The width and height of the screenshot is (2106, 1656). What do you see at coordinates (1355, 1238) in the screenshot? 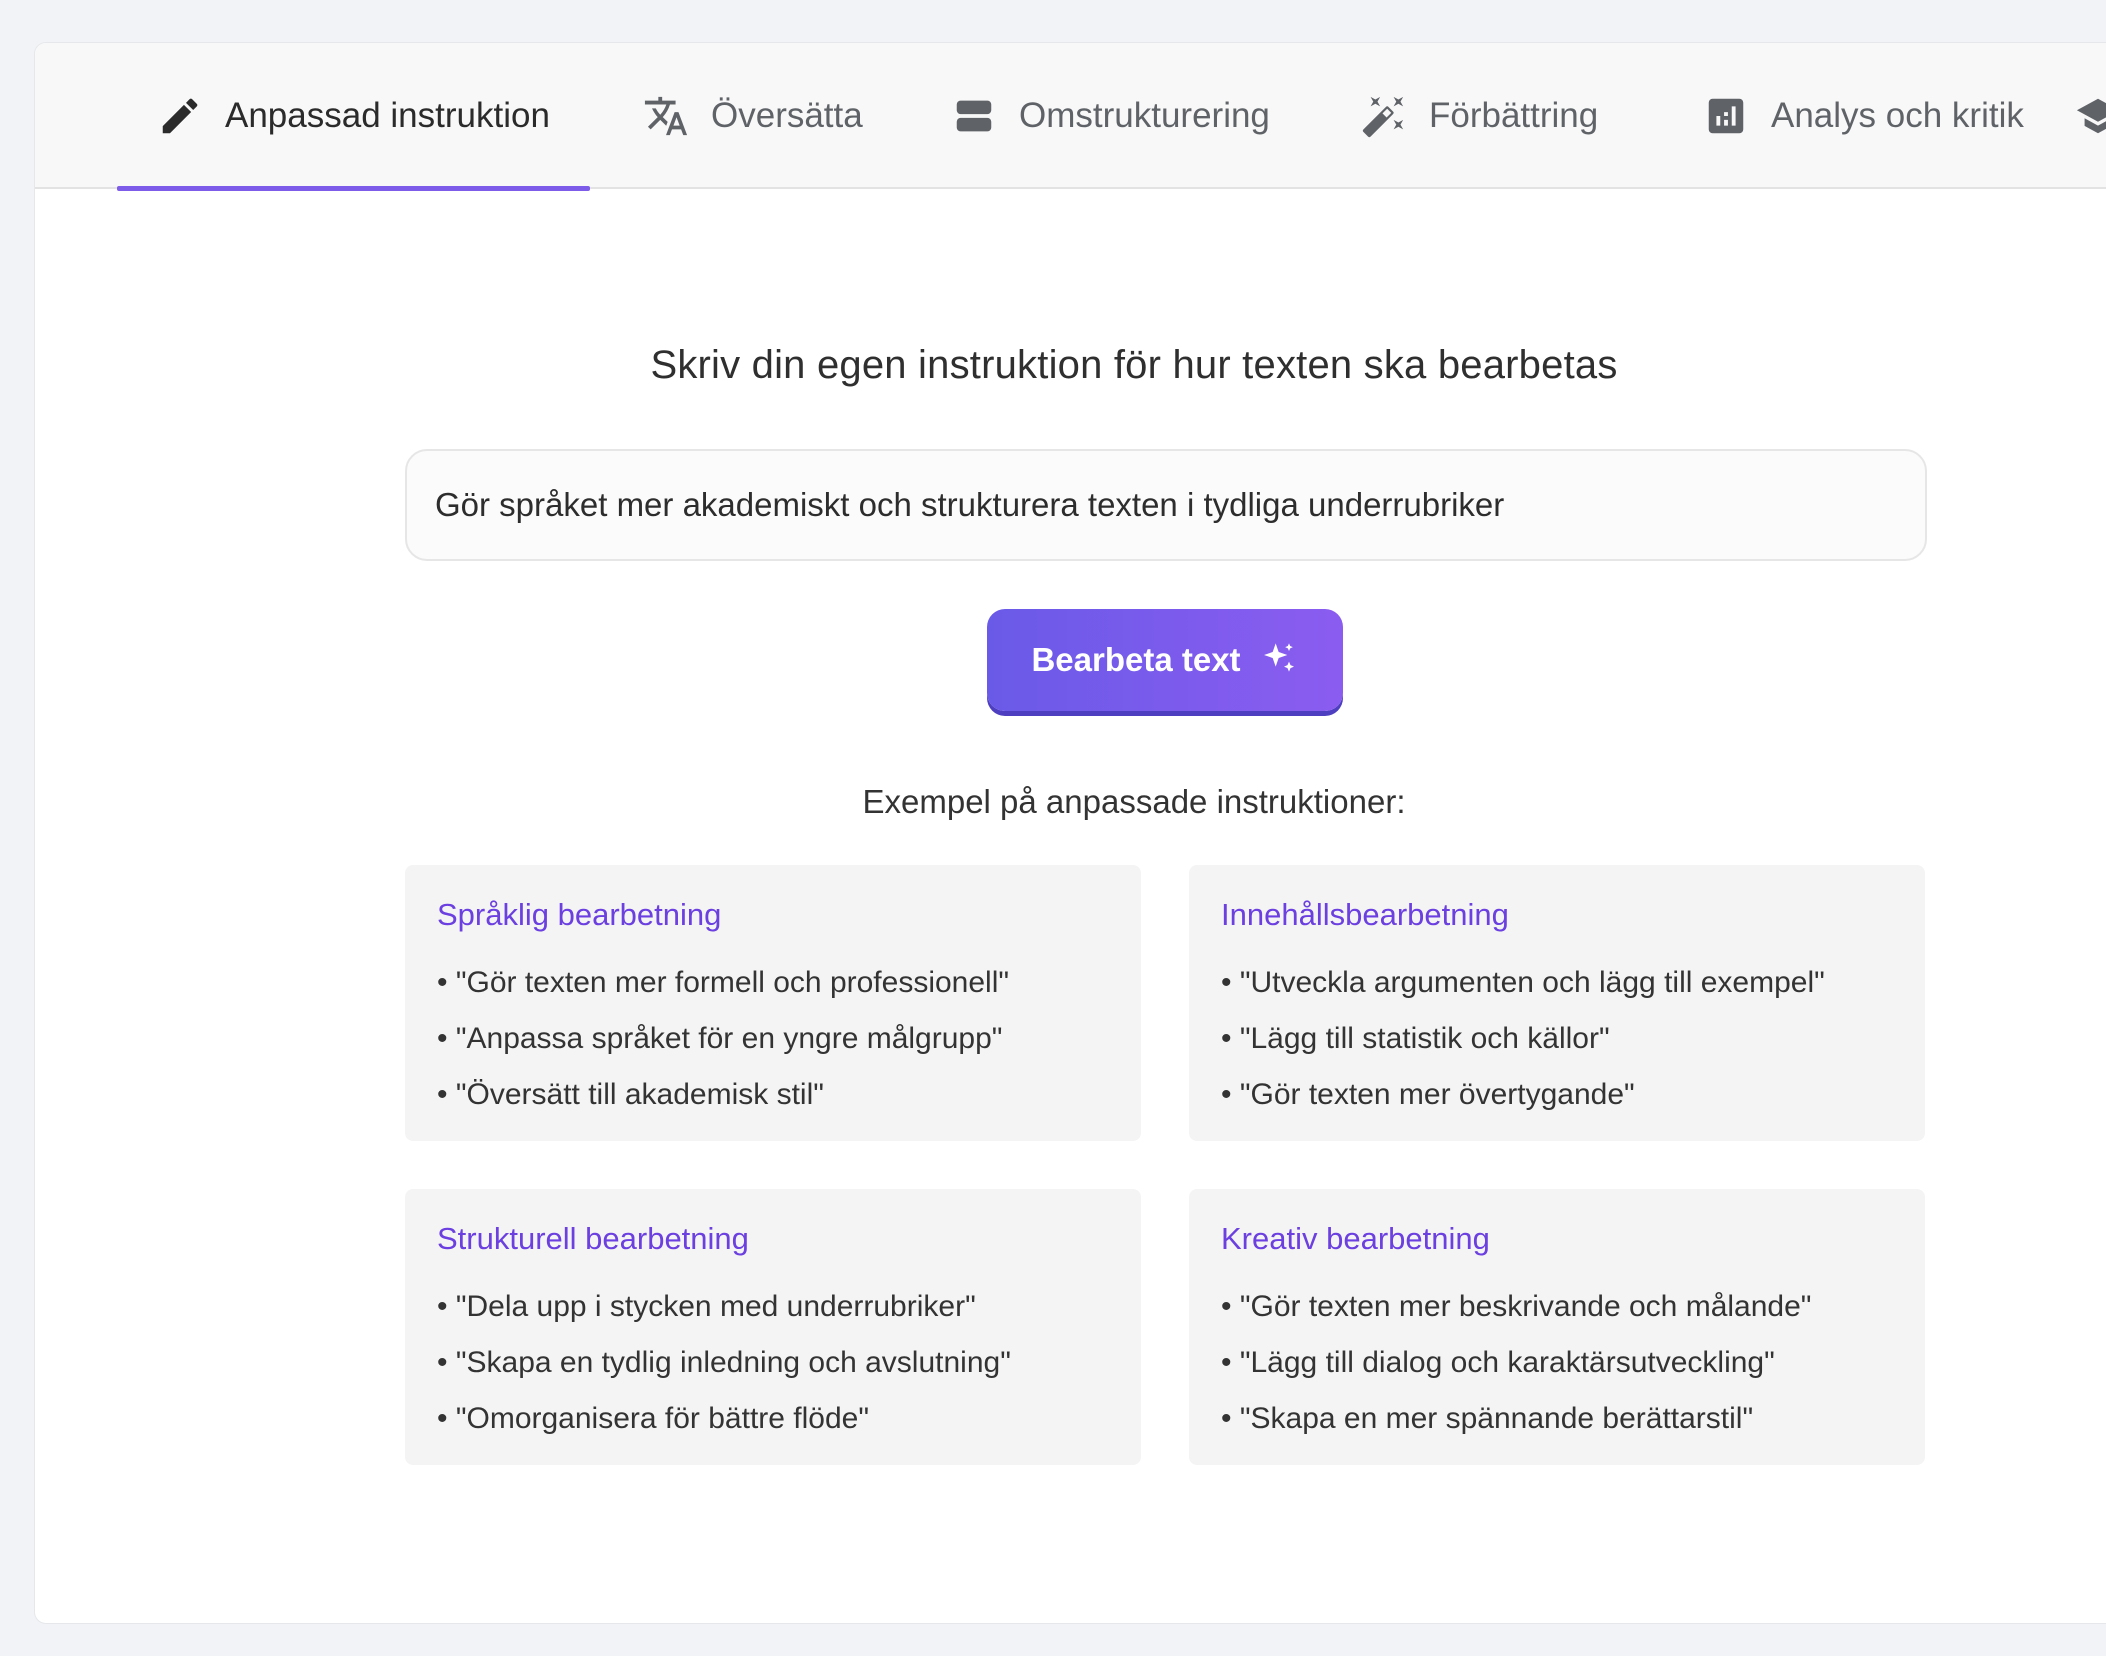
I see `example-card-title: Kreativ bearbetning` at bounding box center [1355, 1238].